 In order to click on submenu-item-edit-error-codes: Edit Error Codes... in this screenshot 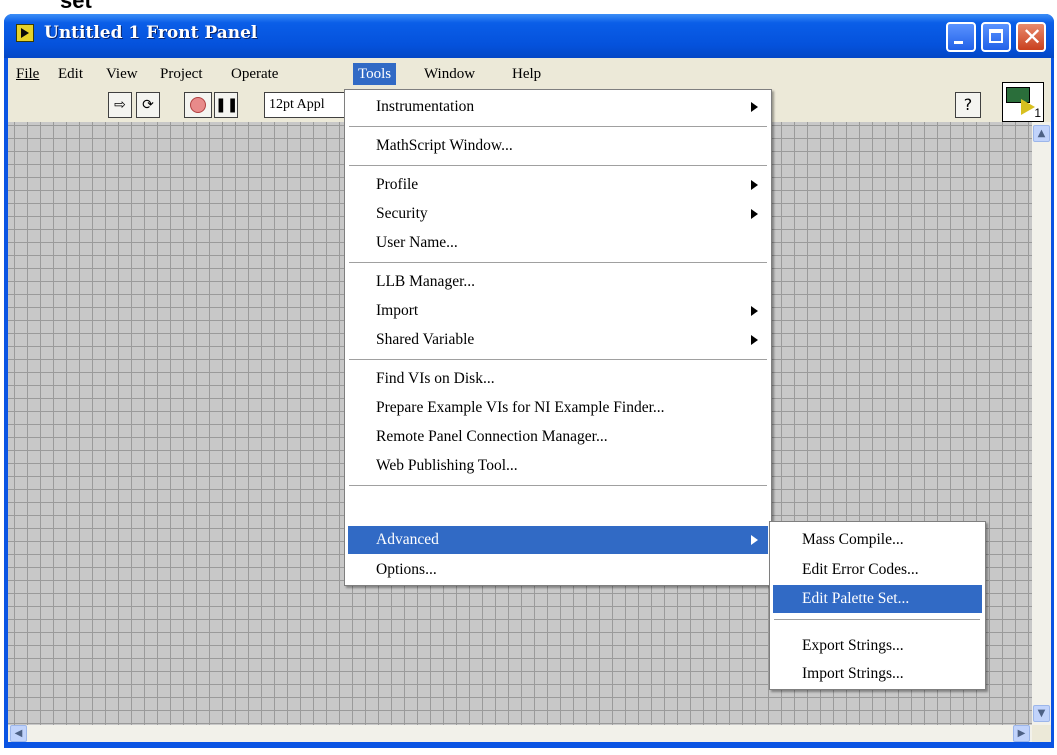, I will do `click(877, 570)`.